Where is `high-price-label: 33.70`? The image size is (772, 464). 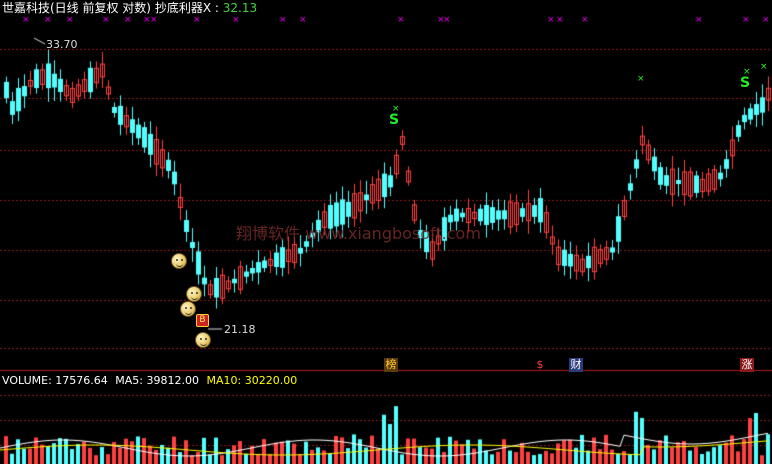
high-price-label: 33.70 is located at coordinates (62, 44).